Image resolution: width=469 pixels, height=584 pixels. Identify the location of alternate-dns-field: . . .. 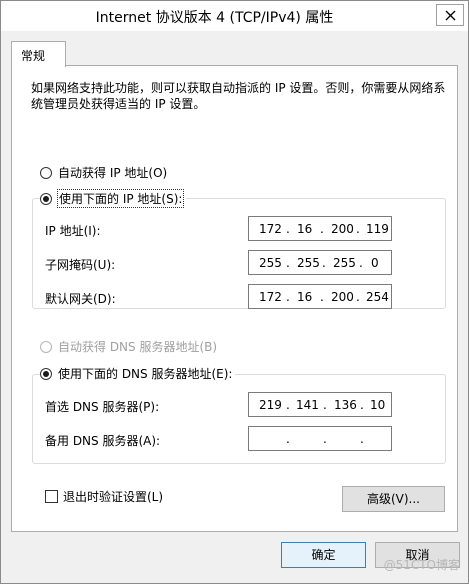
(320, 438).